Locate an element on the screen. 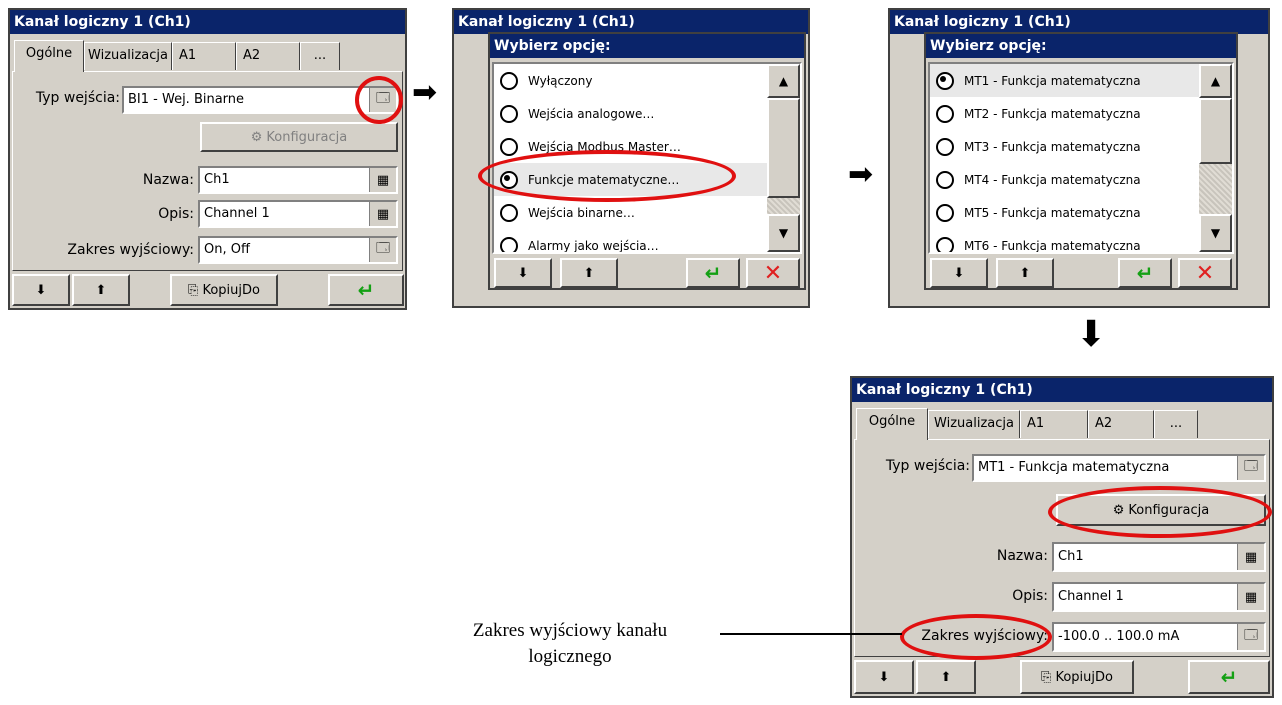  list-item: Wyłączony is located at coordinates (631, 80).